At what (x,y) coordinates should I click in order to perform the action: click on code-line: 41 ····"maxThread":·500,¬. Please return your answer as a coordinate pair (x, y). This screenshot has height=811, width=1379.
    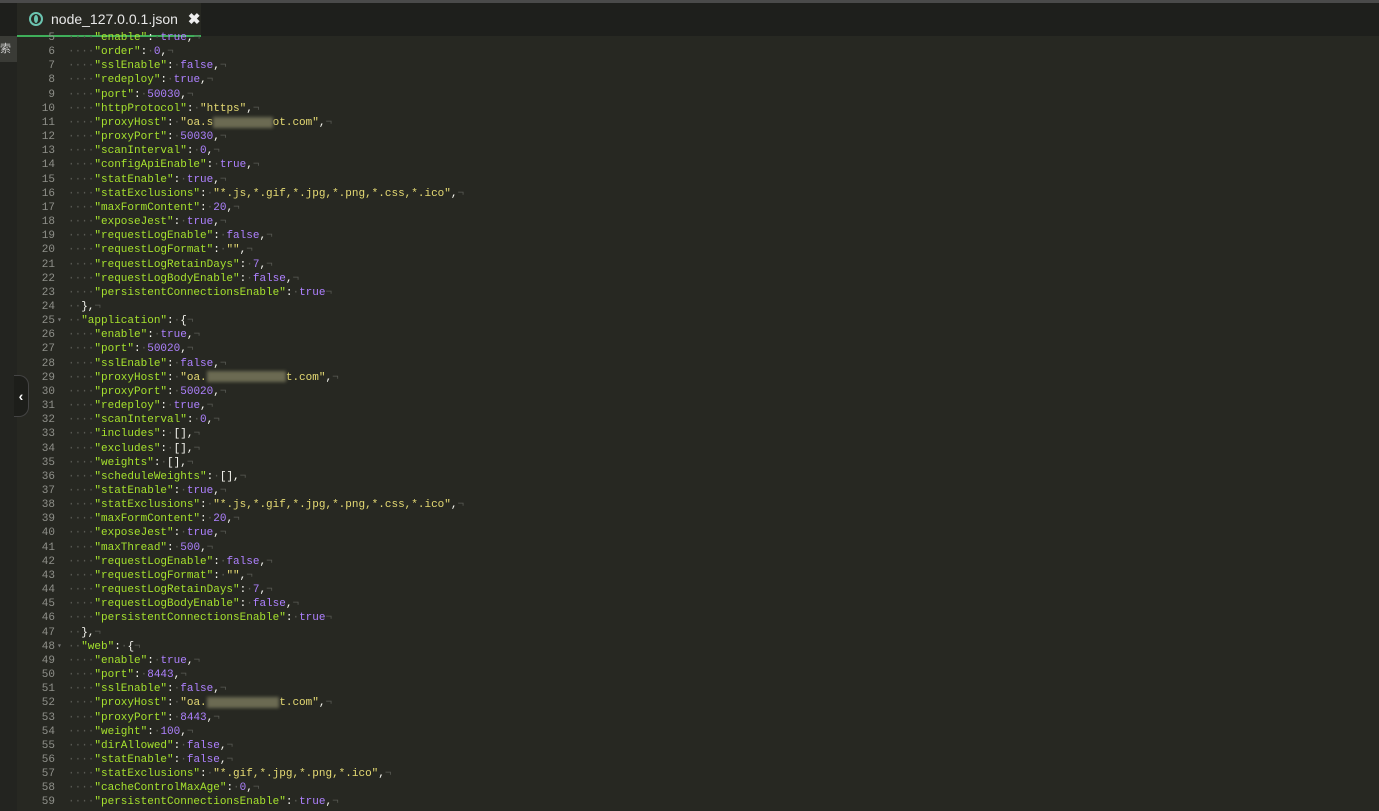
    Looking at the image, I should click on (698, 548).